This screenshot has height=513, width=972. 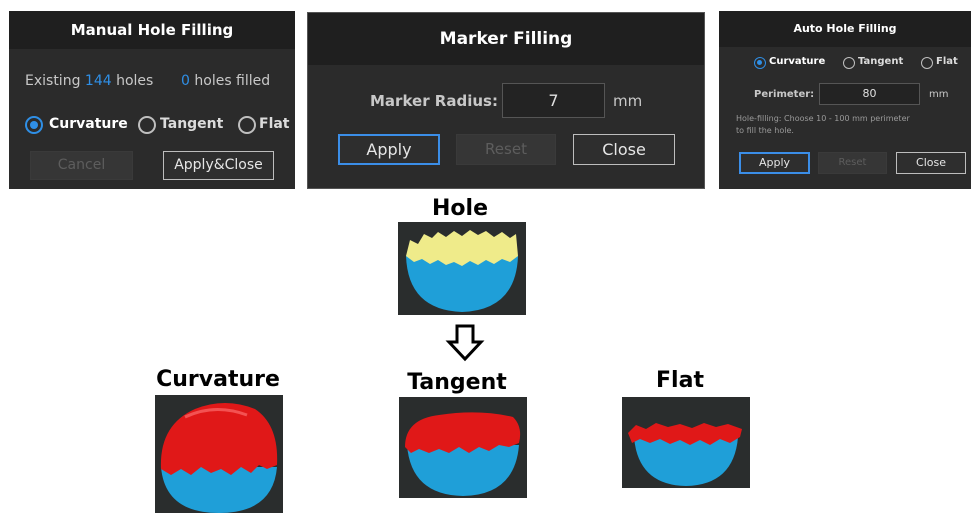 I want to click on radio-label-tangent: Tangent, so click(x=192, y=124).